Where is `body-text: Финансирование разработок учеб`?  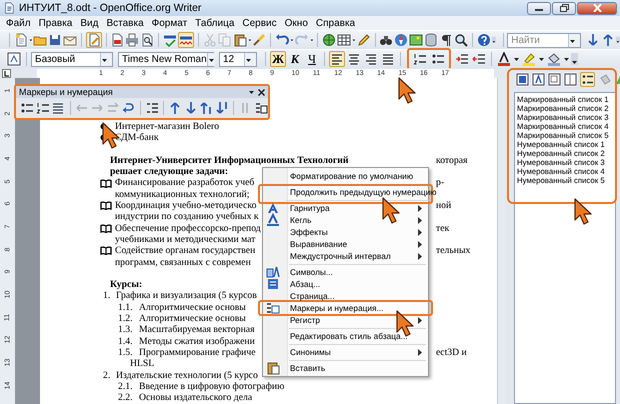 body-text: Финансирование разработок учеб is located at coordinates (184, 183).